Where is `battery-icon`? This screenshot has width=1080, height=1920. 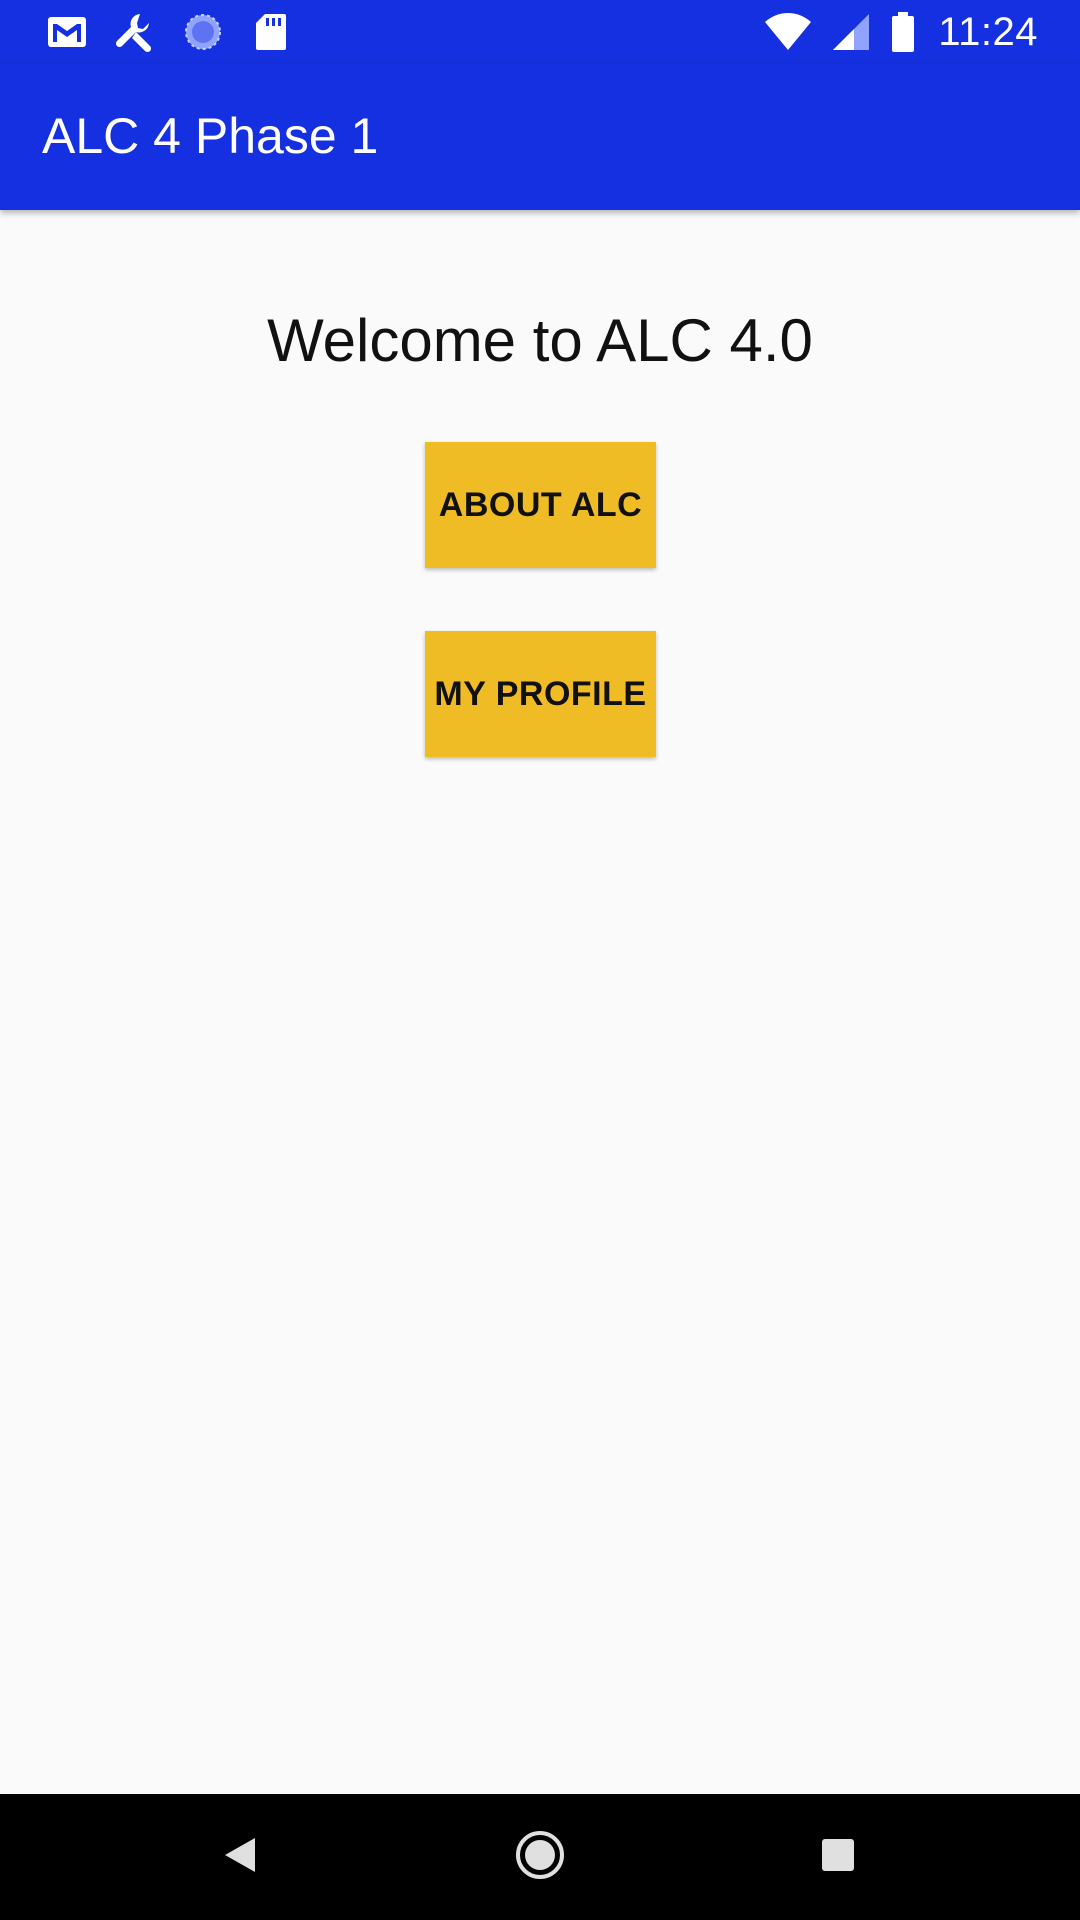 battery-icon is located at coordinates (903, 32).